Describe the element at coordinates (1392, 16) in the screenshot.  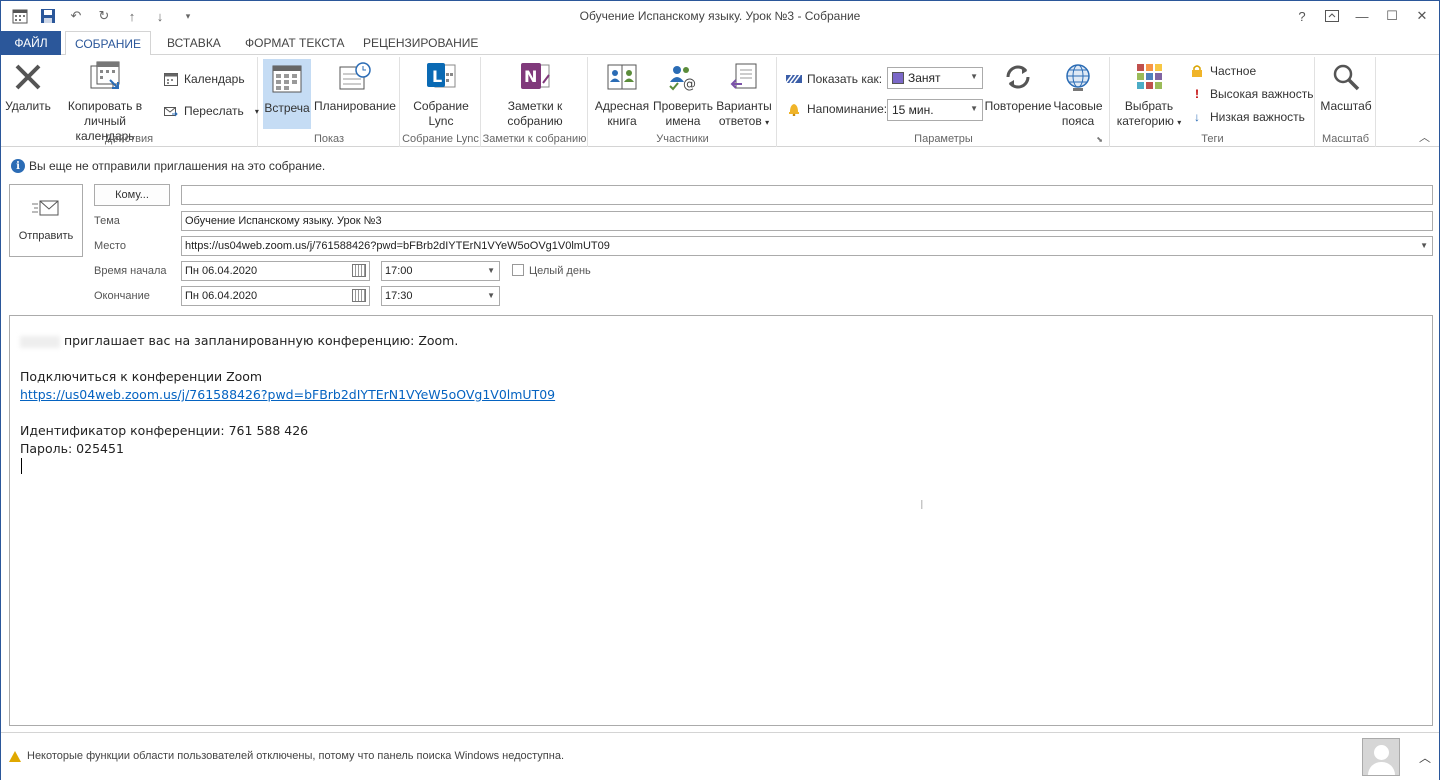
I see `maximize-button: ☐` at that location.